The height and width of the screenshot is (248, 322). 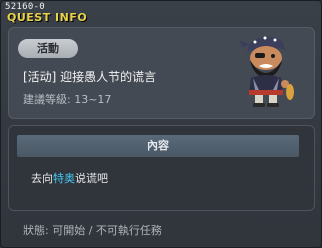 I want to click on task-suffix: 说谎吧, so click(x=91, y=178).